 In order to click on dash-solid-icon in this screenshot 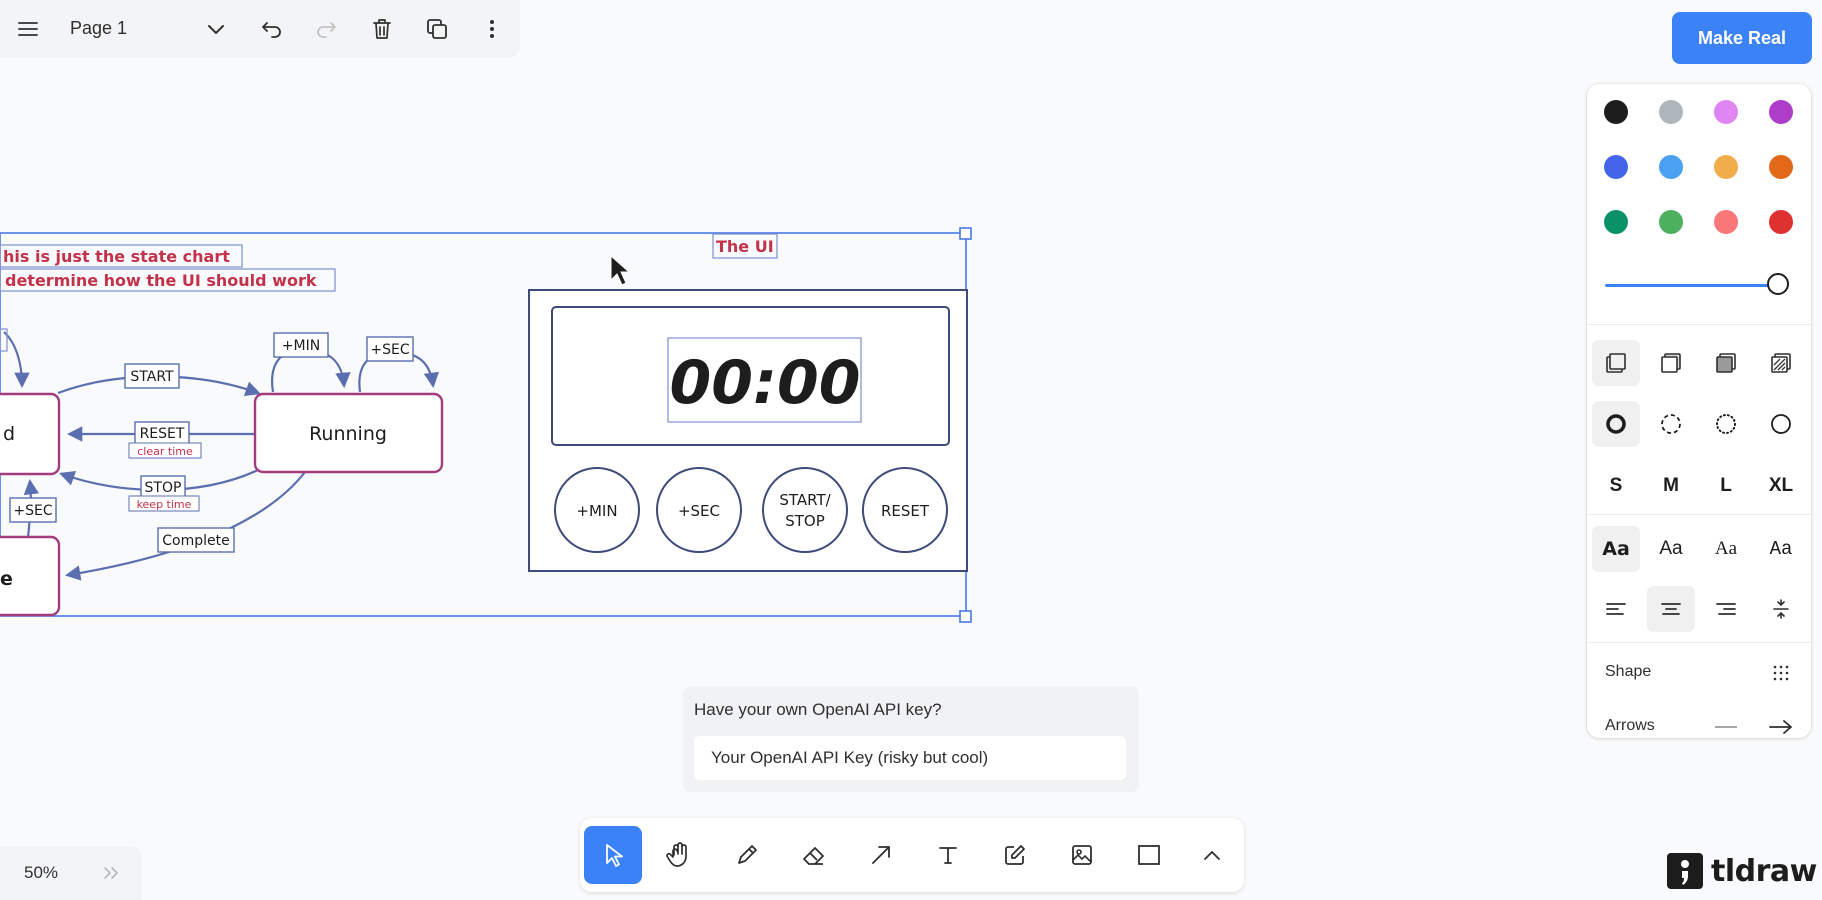, I will do `click(1781, 424)`.